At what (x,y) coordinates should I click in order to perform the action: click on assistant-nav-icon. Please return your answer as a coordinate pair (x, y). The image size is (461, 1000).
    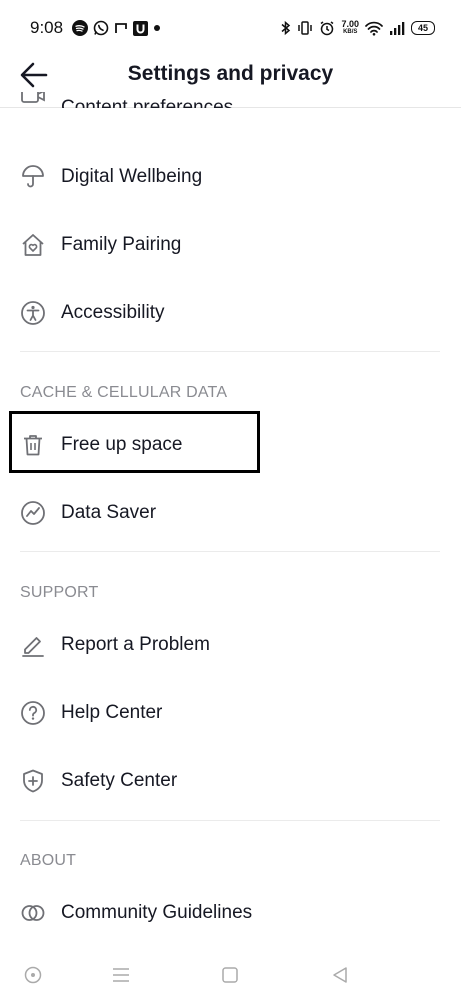
    Looking at the image, I should click on (33, 975).